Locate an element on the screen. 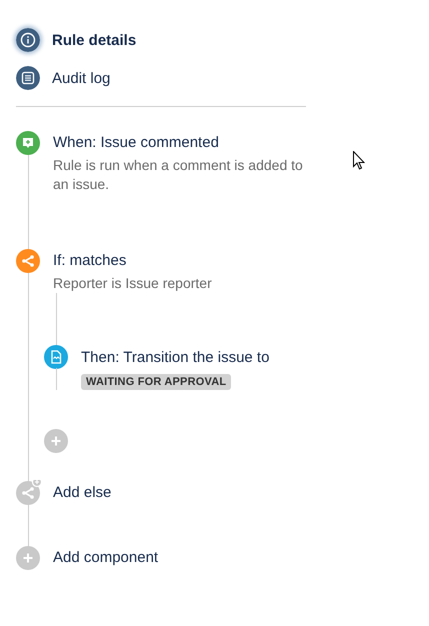 This screenshot has height=626, width=429. status-lozenge: WAITING FOR APPROVAL is located at coordinates (156, 382).